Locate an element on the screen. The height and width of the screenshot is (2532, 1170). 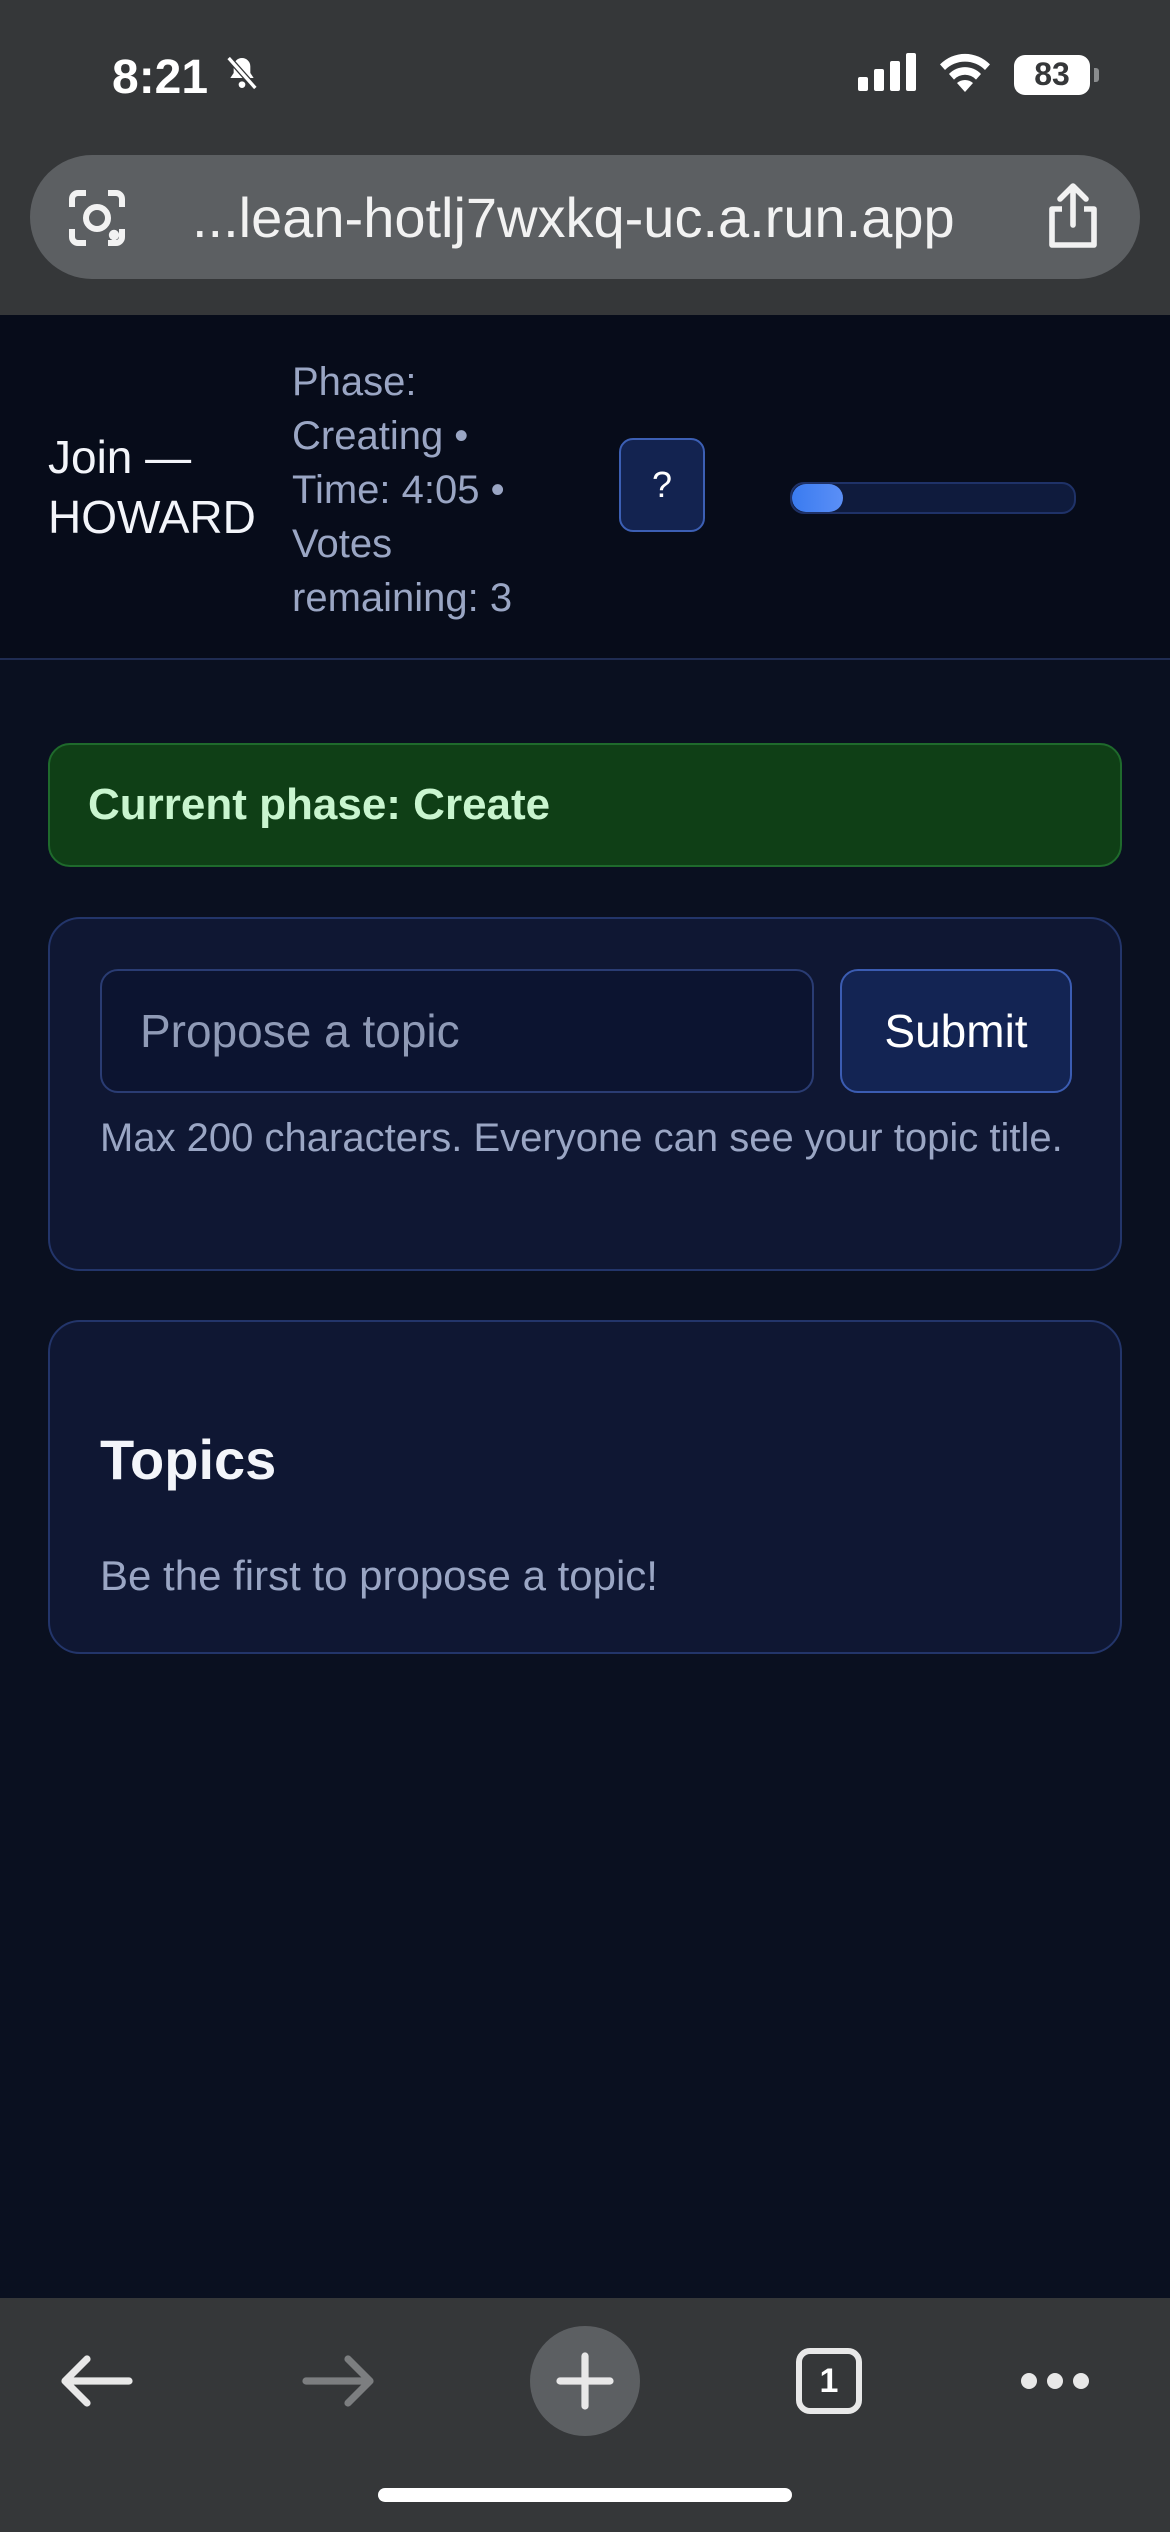
bell-slash-icon is located at coordinates (242, 77).